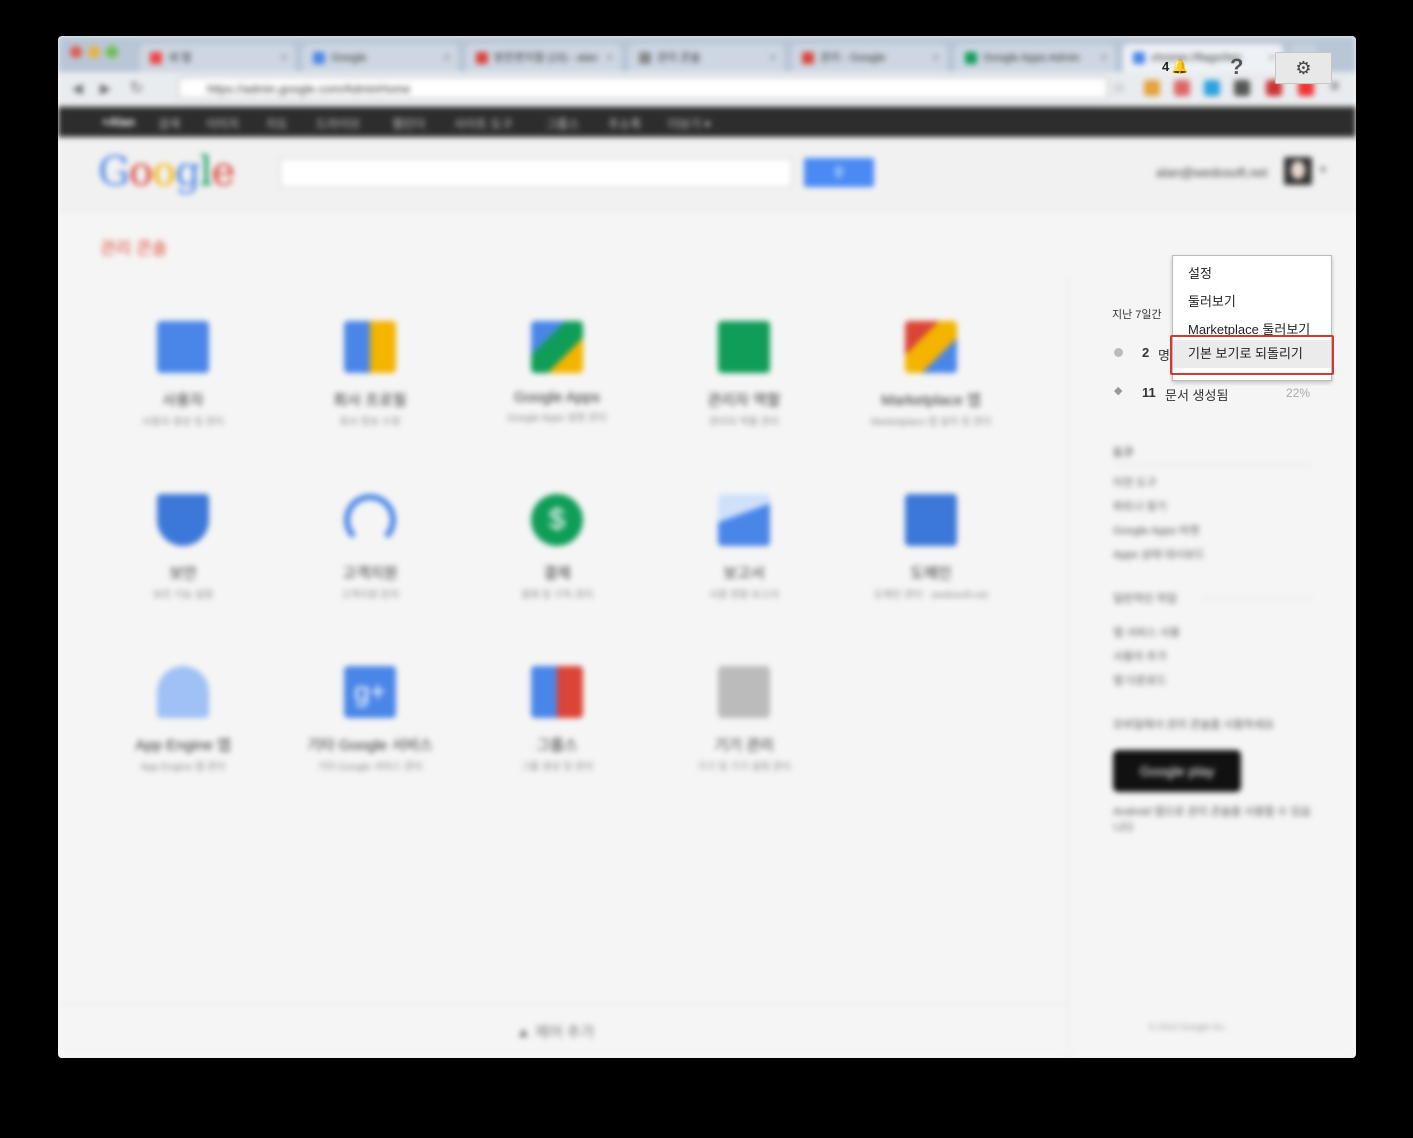 This screenshot has width=1413, height=1138. I want to click on app-tile-desc: 기기 및 기기 설정 관리, so click(744, 767).